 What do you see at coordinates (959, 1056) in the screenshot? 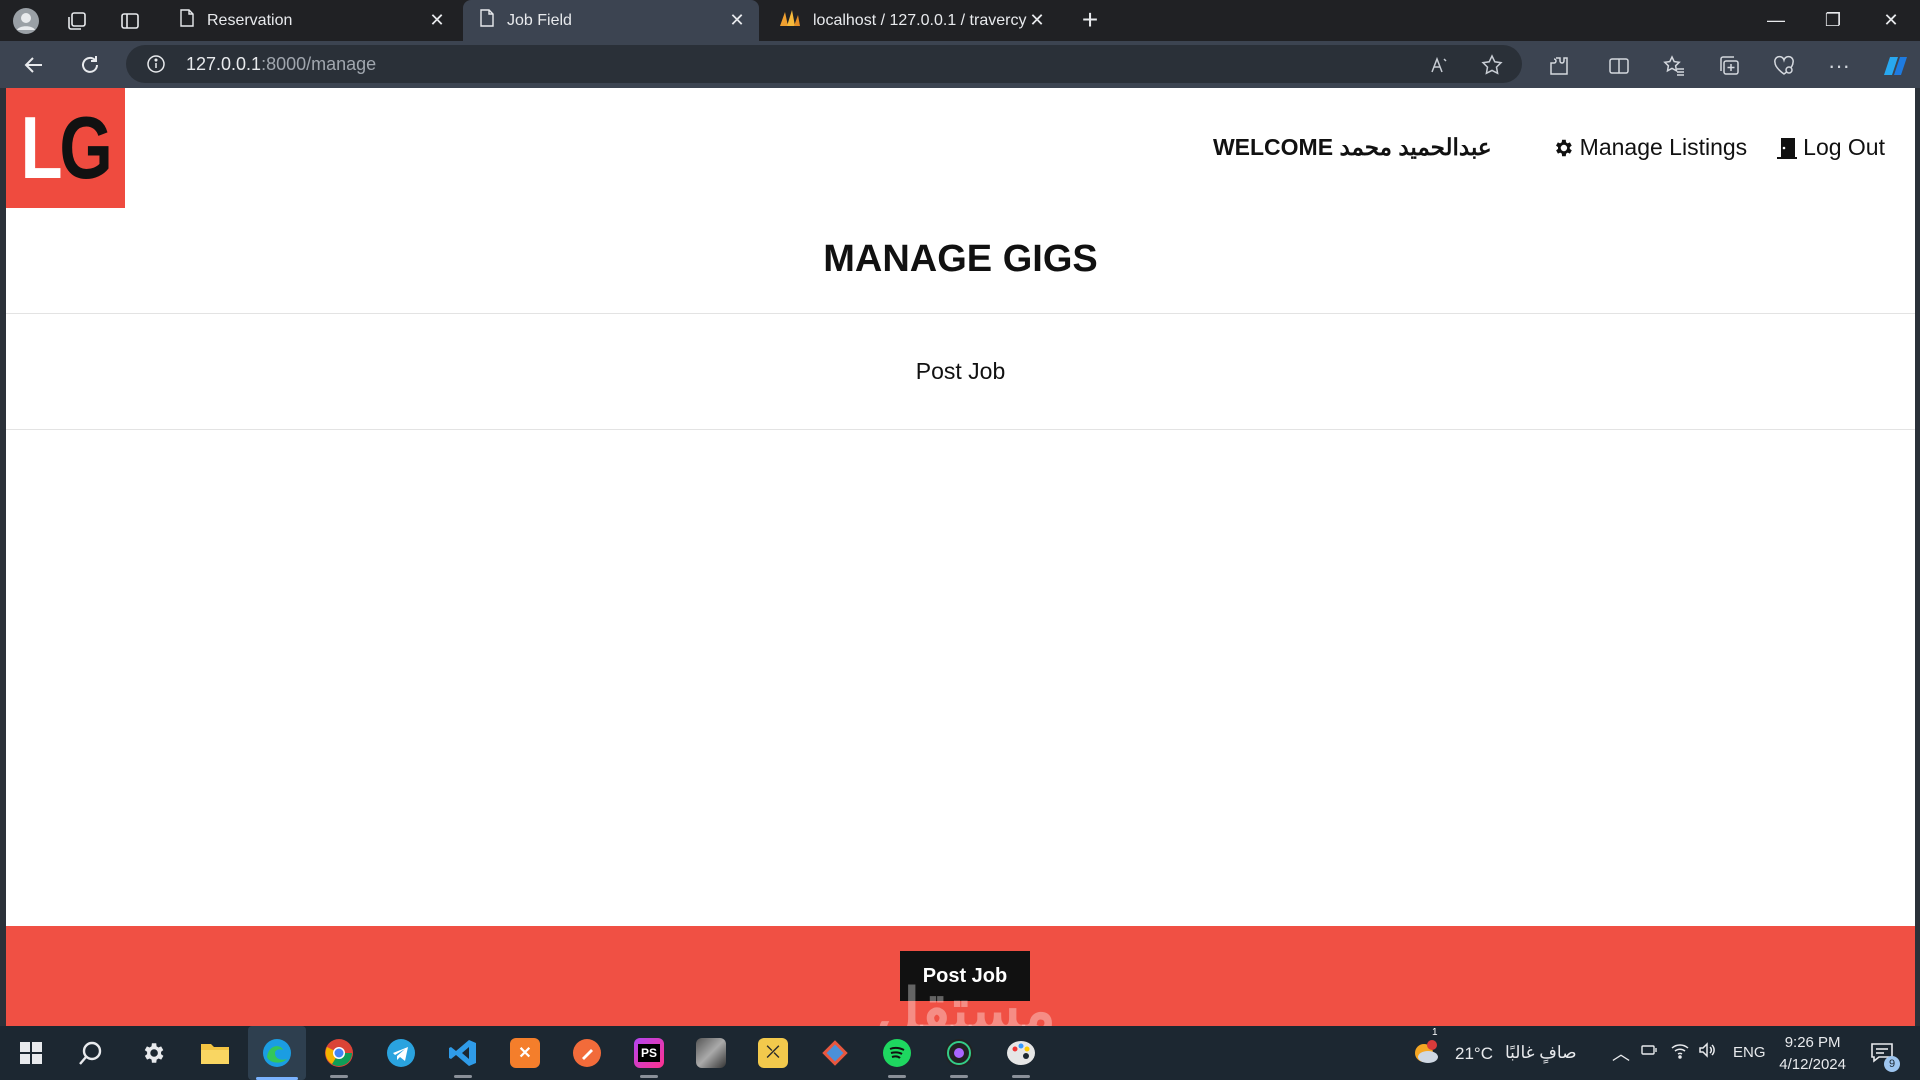
I see `obs-icon` at bounding box center [959, 1056].